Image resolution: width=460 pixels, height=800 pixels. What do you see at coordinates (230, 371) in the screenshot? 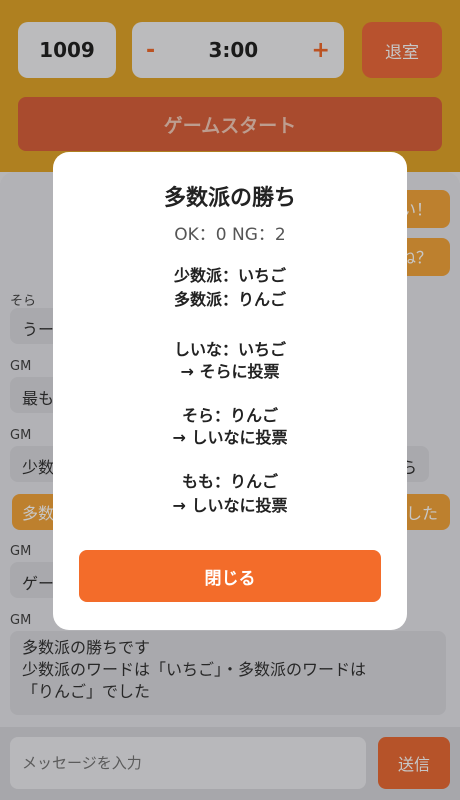
I see `player-vote: → そらに投票` at bounding box center [230, 371].